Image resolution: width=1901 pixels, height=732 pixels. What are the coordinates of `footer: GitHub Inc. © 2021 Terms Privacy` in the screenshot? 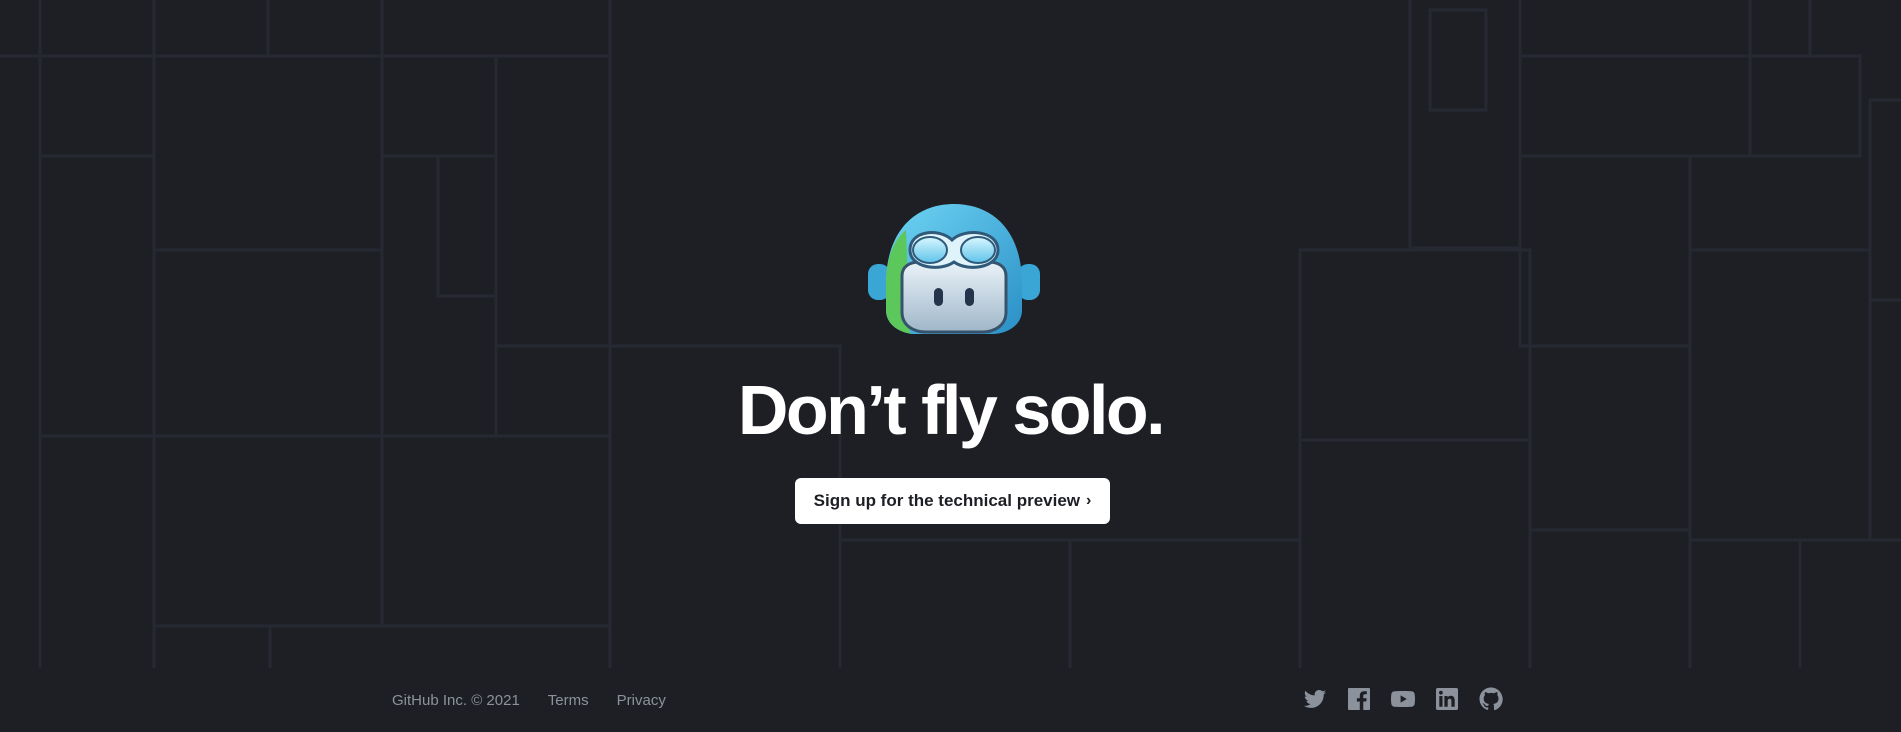 It's located at (950, 700).